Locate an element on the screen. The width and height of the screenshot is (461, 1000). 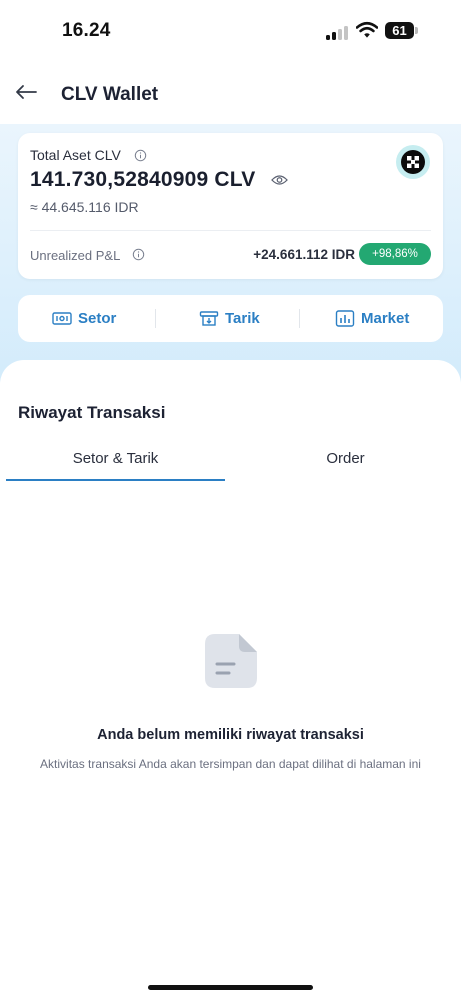
deposit-icon is located at coordinates (62, 318).